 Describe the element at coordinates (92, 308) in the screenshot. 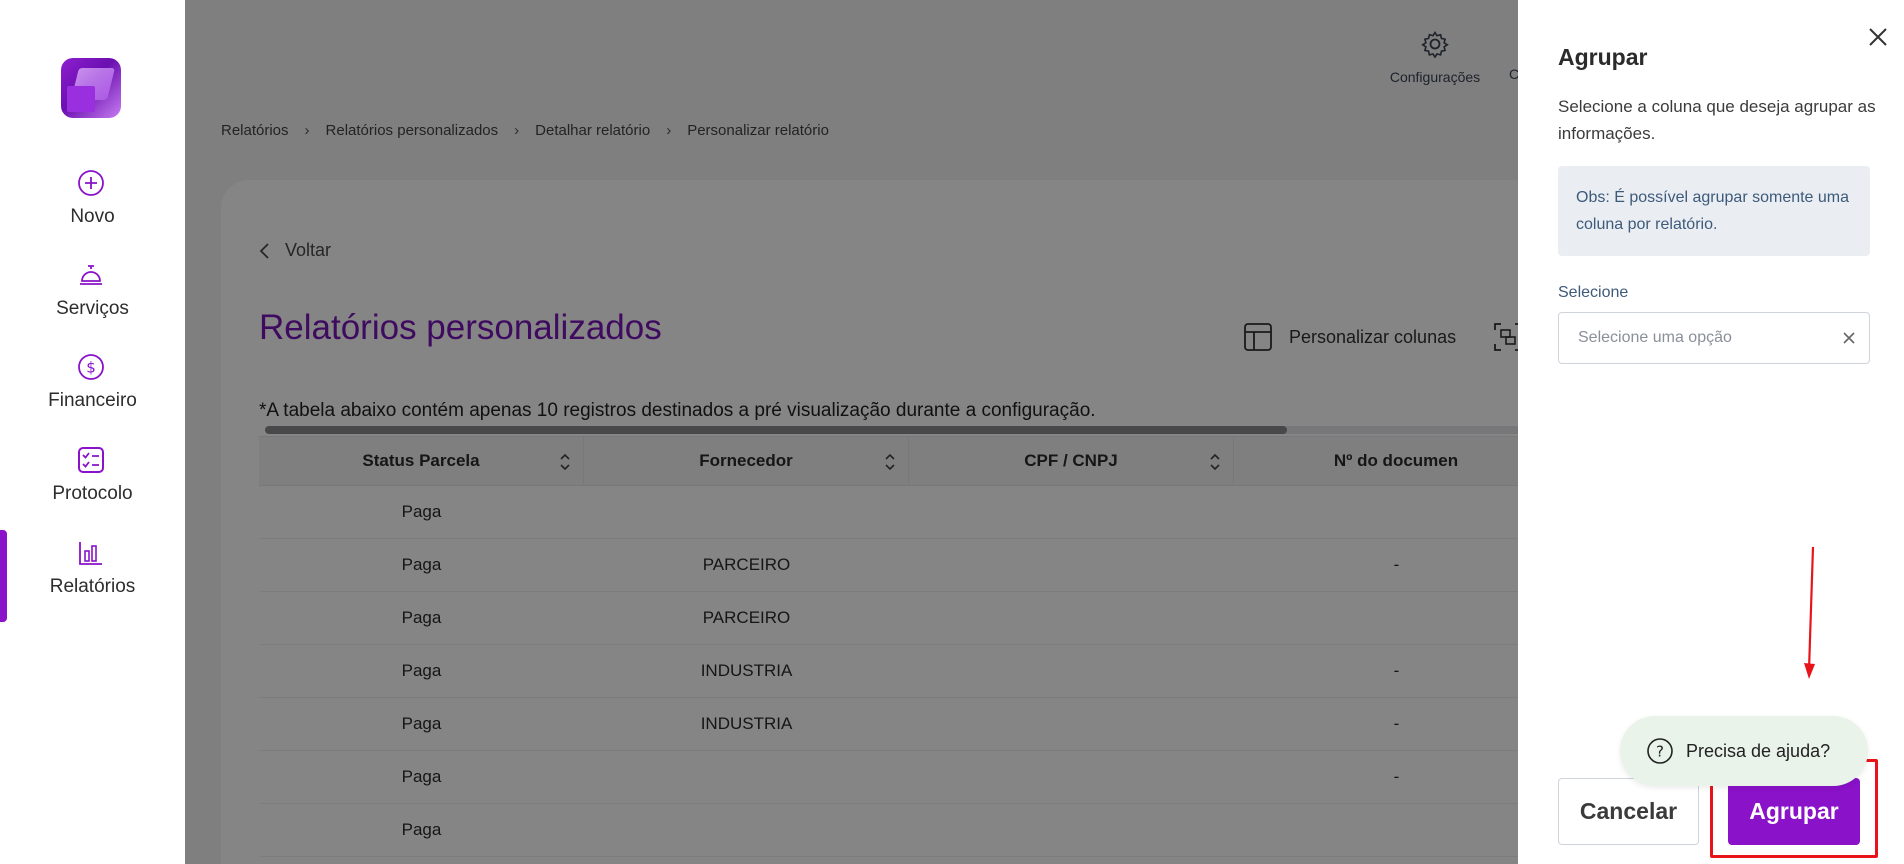

I see `sidebar-item-label: Serviços` at that location.